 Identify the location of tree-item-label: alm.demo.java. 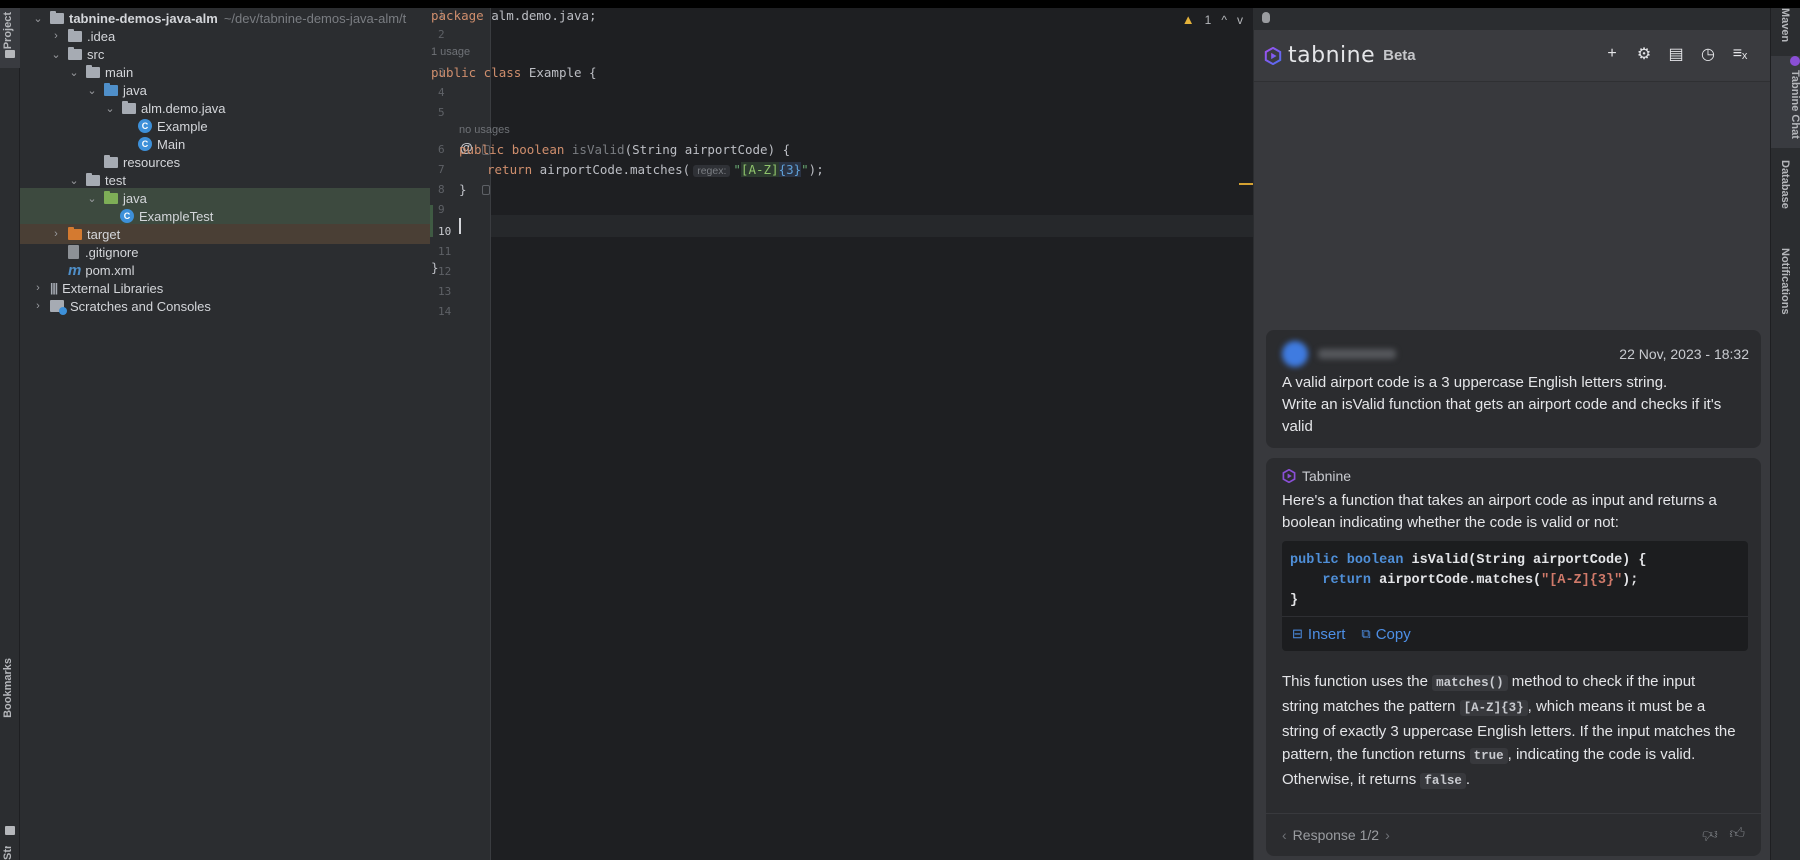
(183, 108).